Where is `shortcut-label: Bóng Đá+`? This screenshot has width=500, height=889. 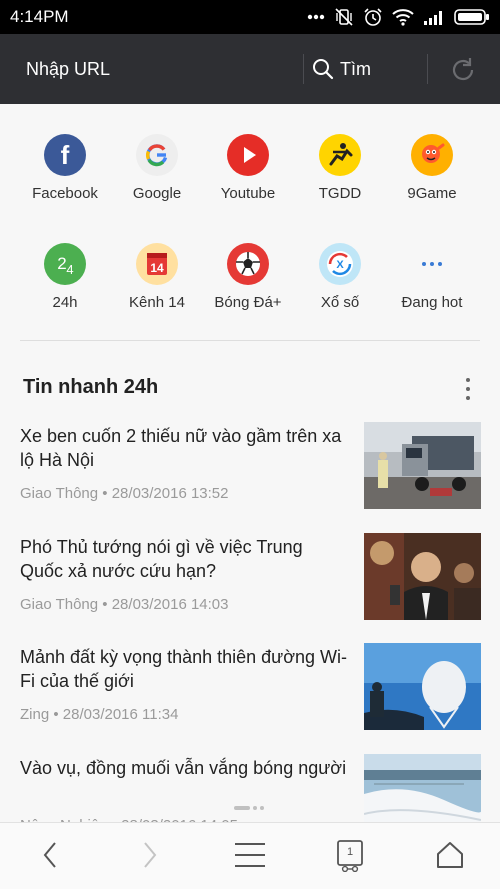
shortcut-label: Bóng Đá+ is located at coordinates (248, 302).